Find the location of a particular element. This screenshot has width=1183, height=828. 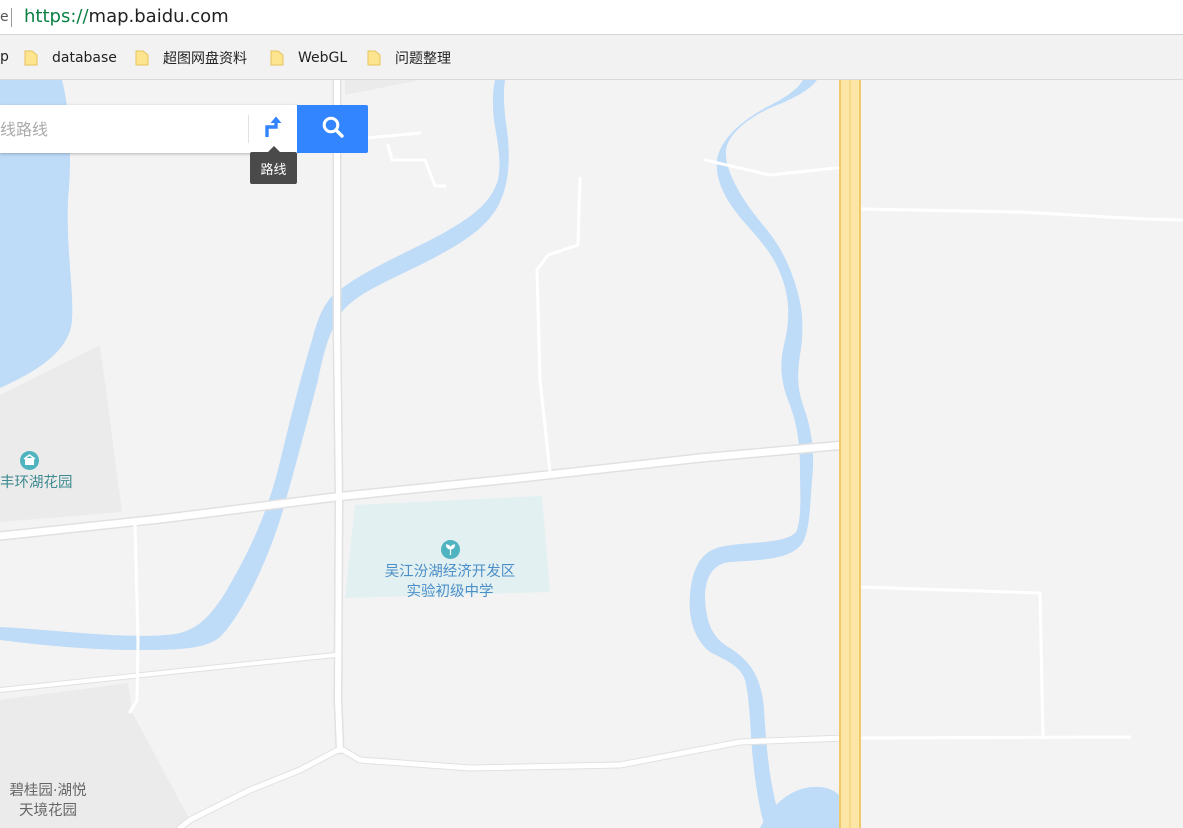

poi-label-school-line1: 吴江汾湖经济开发区 is located at coordinates (450, 572).